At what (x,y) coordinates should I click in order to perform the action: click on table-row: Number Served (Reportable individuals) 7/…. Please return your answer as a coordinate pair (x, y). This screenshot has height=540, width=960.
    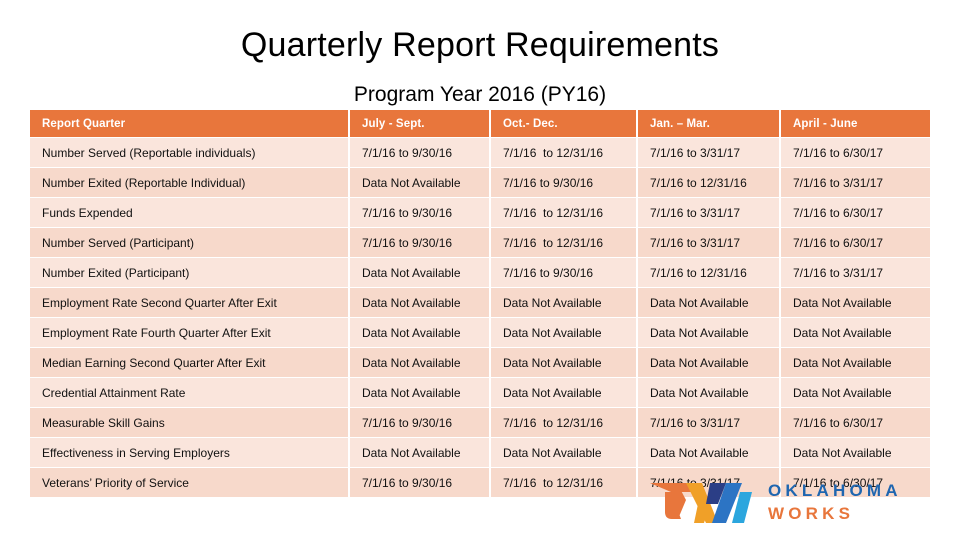
    Looking at the image, I should click on (480, 152).